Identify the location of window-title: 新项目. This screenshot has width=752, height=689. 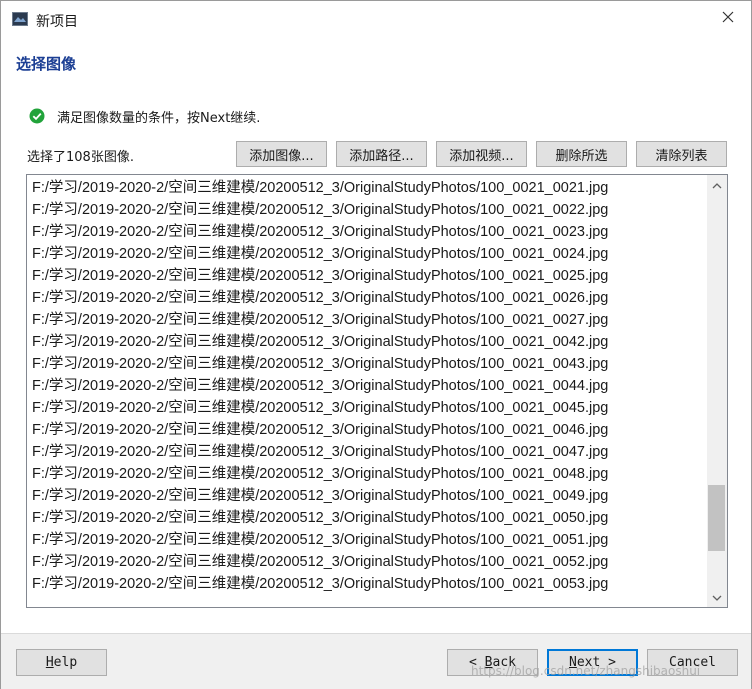
(57, 22).